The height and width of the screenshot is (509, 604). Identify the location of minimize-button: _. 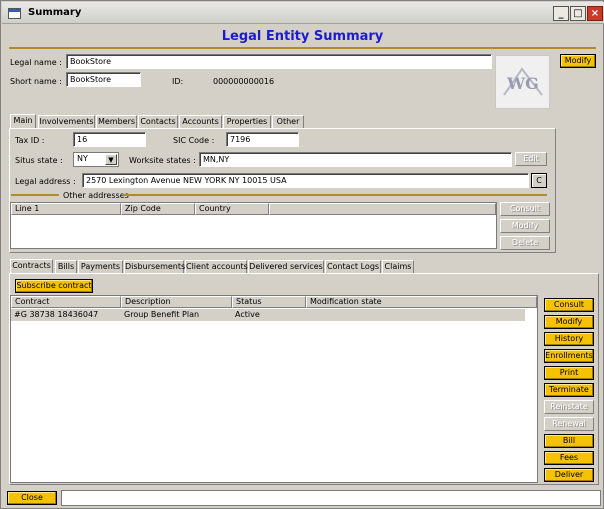
(561, 13).